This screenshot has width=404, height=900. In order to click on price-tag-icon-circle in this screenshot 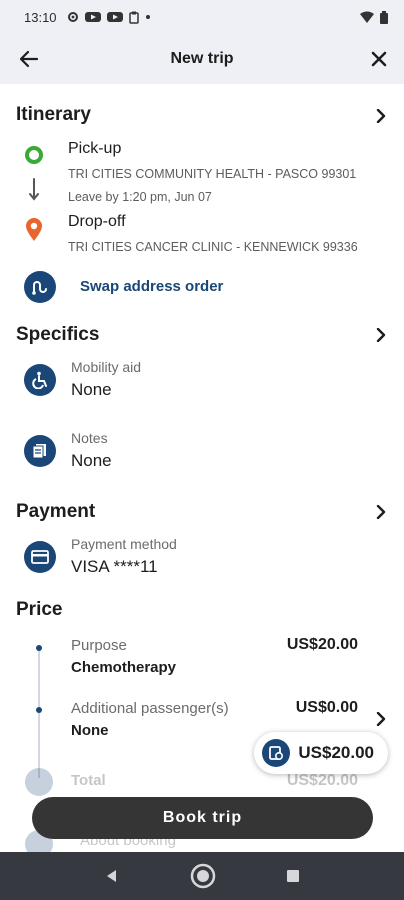, I will do `click(276, 753)`.